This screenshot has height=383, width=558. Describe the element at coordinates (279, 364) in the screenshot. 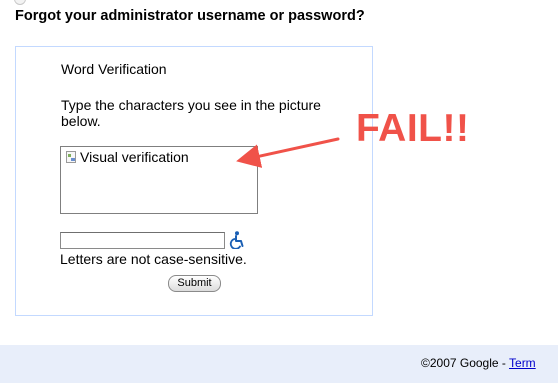

I see `footer: ©2007 Google - Term` at that location.